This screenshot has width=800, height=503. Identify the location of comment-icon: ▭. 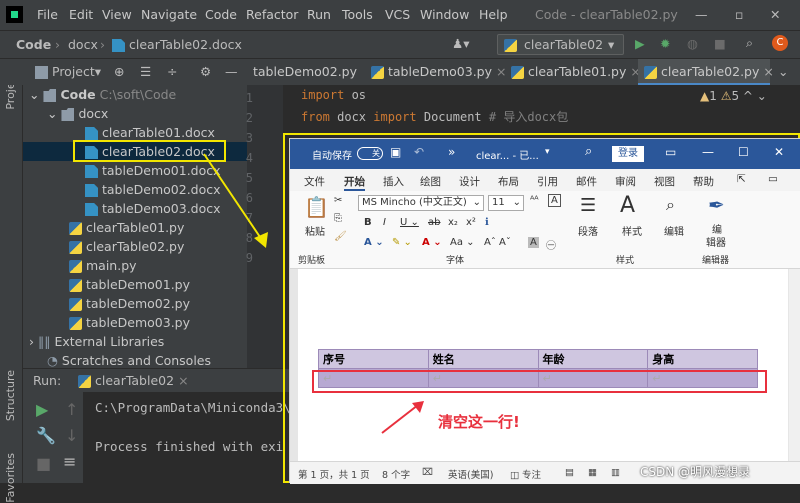
(773, 179).